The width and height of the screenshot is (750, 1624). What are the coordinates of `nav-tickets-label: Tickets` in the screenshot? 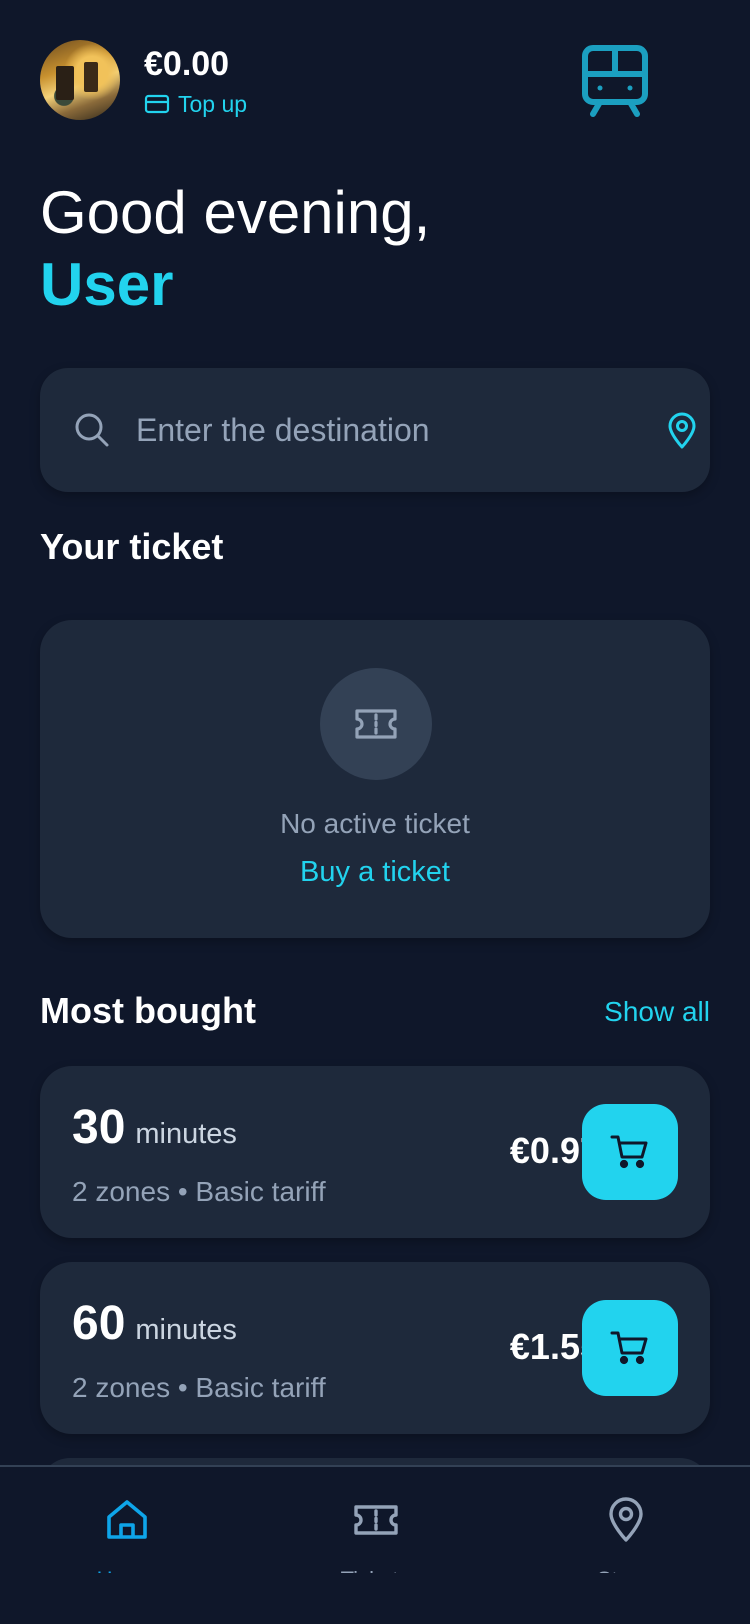 It's located at (375, 1568).